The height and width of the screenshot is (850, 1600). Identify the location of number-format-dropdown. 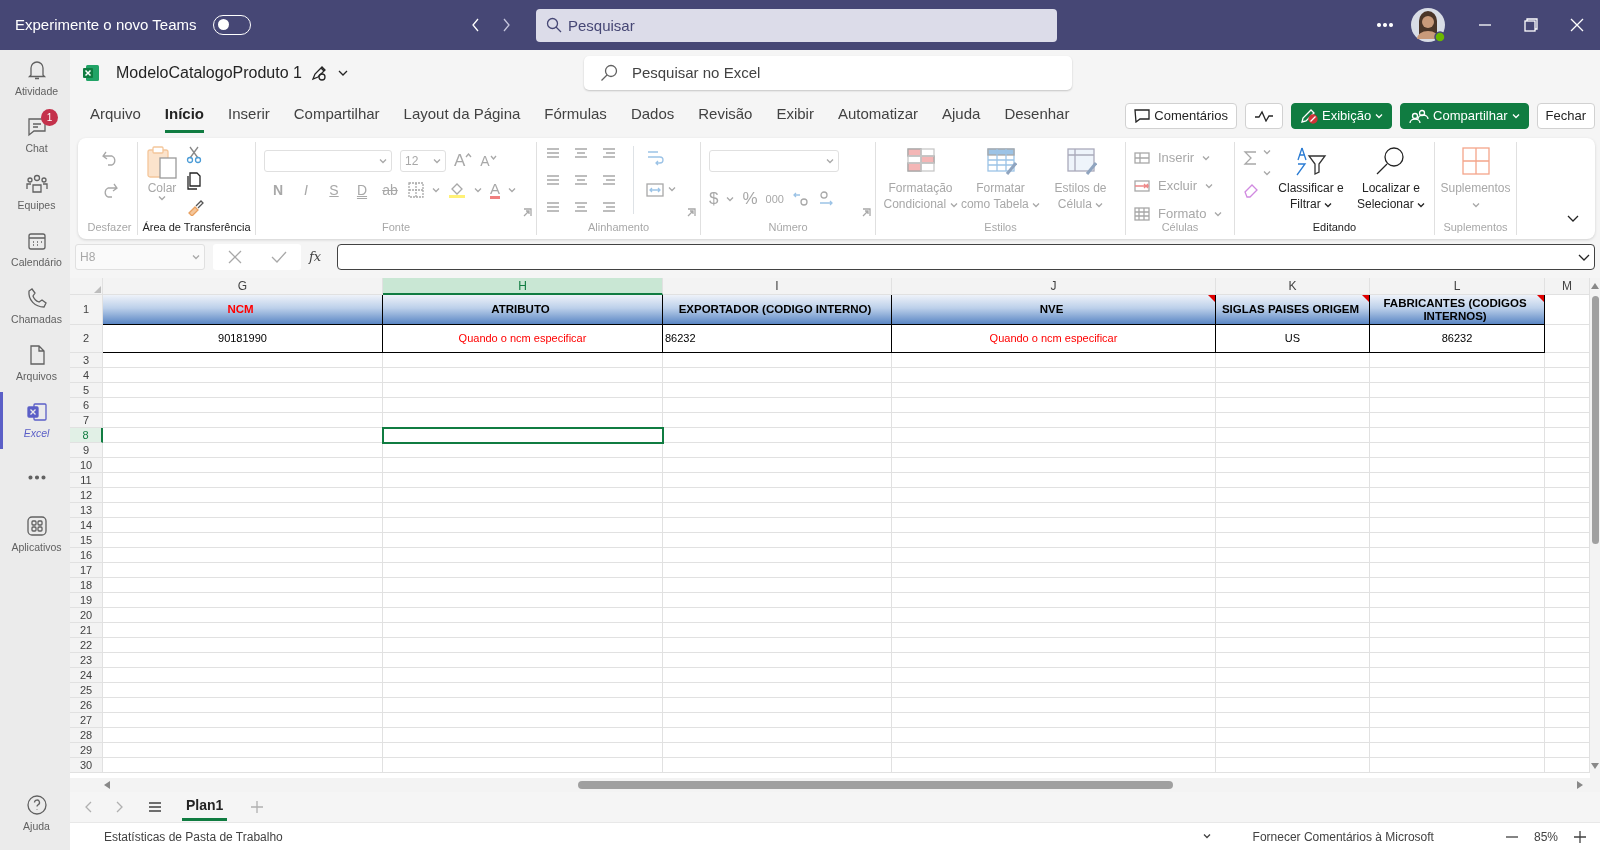
(774, 161).